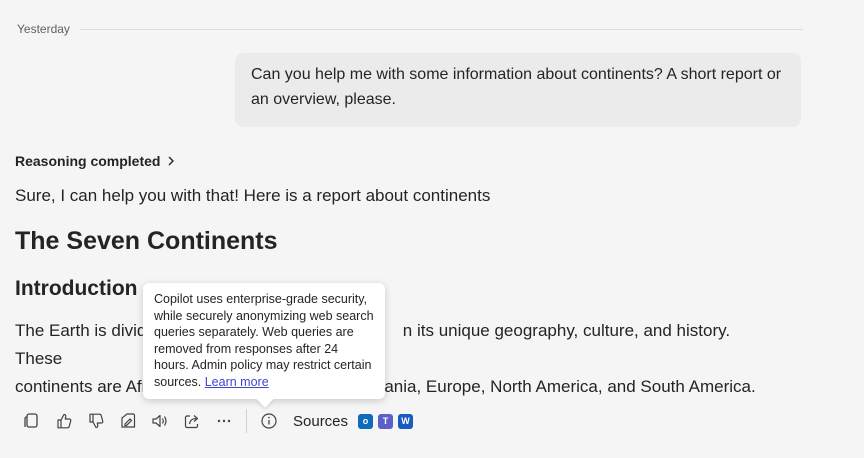 Image resolution: width=864 pixels, height=458 pixels. I want to click on edit-notes-icon, so click(128, 420).